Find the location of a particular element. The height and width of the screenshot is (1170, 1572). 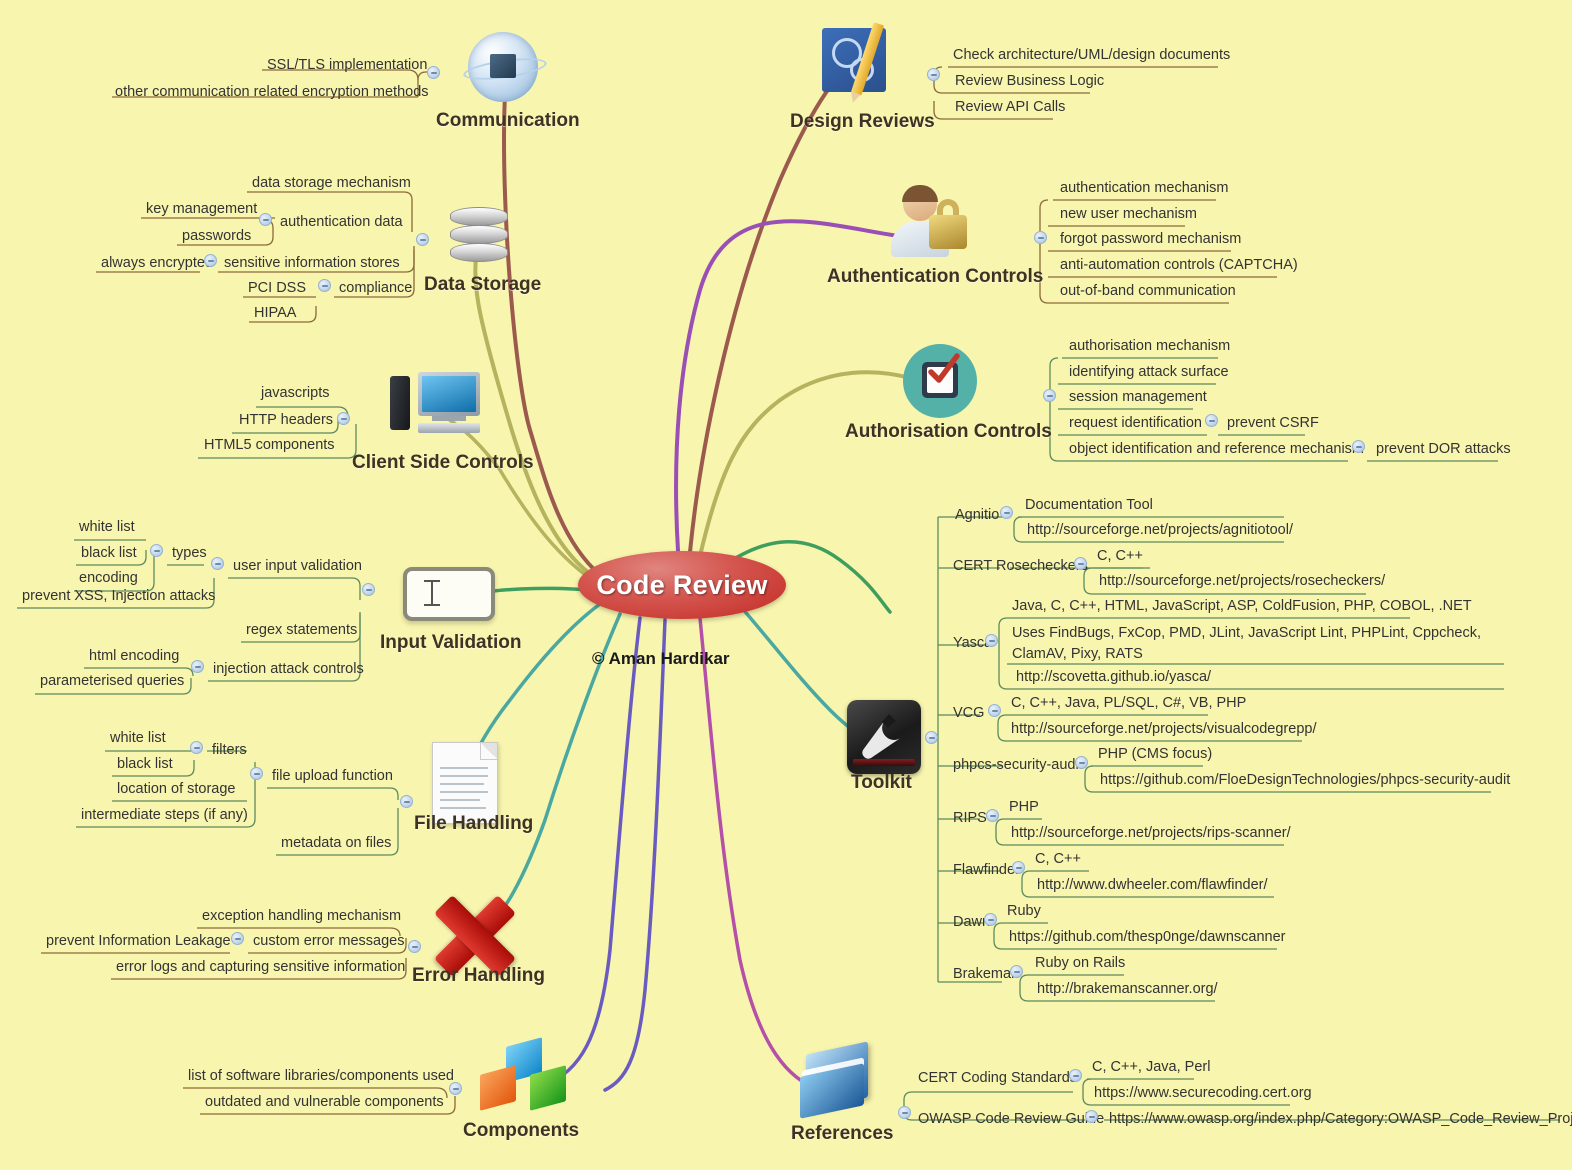

collapse-bubble-input-validation is located at coordinates (368, 589).